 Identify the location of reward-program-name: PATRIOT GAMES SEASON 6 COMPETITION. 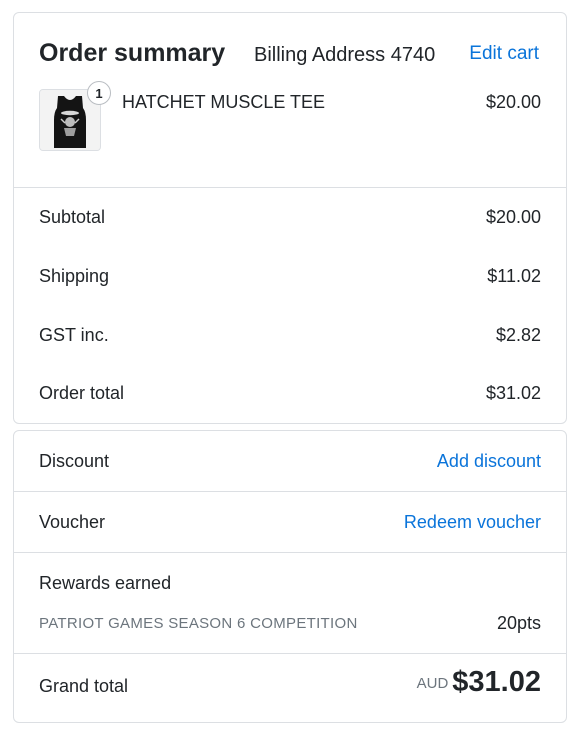
(198, 623).